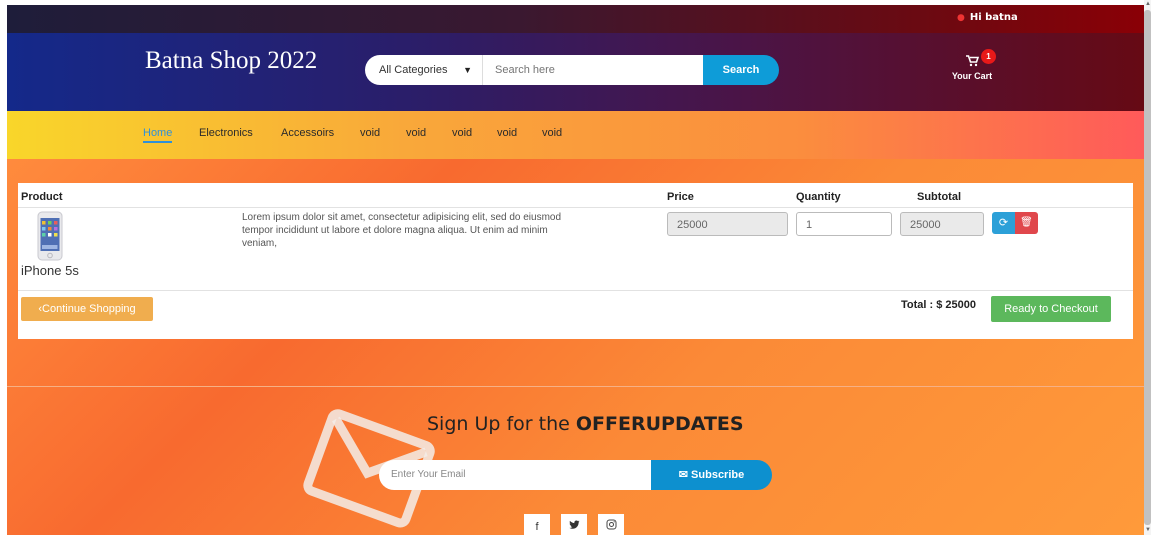  I want to click on search-input, so click(593, 70).